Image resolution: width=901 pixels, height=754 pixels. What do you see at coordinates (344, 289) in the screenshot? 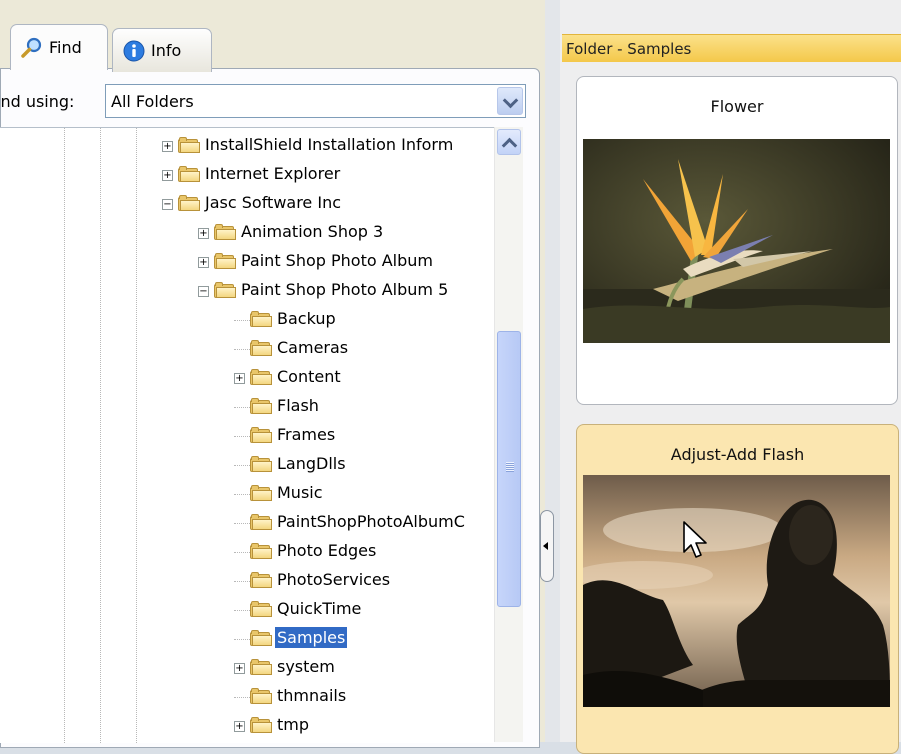
I see `tree-node-label: Paint Shop Photo Album 5` at bounding box center [344, 289].